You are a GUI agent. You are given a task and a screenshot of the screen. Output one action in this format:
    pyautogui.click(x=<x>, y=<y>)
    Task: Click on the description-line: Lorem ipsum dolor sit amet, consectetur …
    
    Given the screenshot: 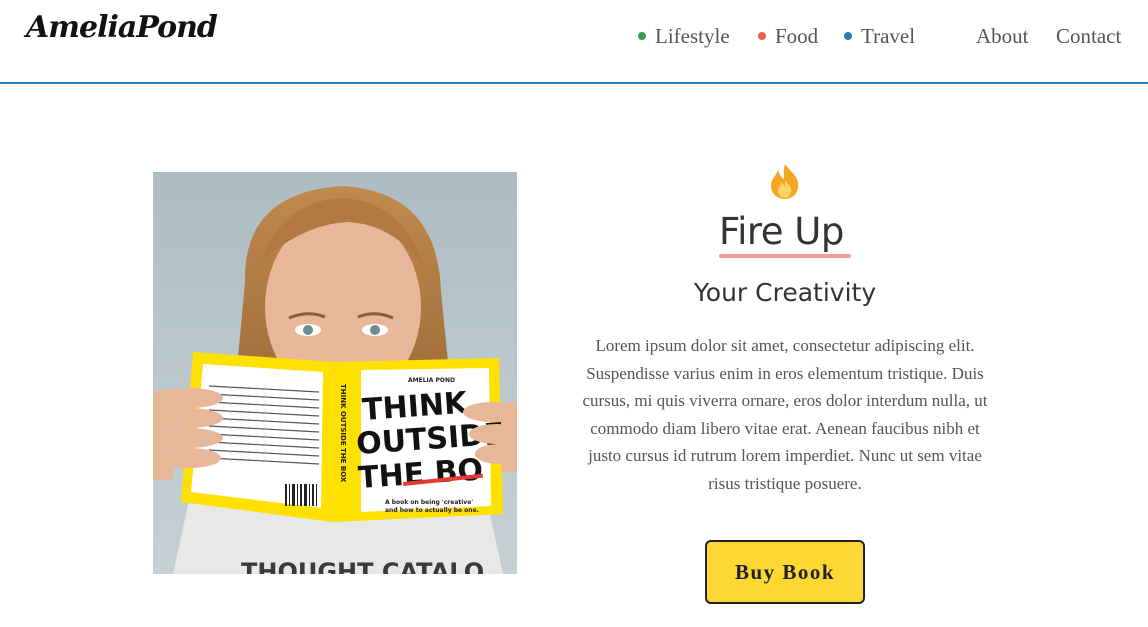 What is the action you would take?
    pyautogui.click(x=785, y=345)
    